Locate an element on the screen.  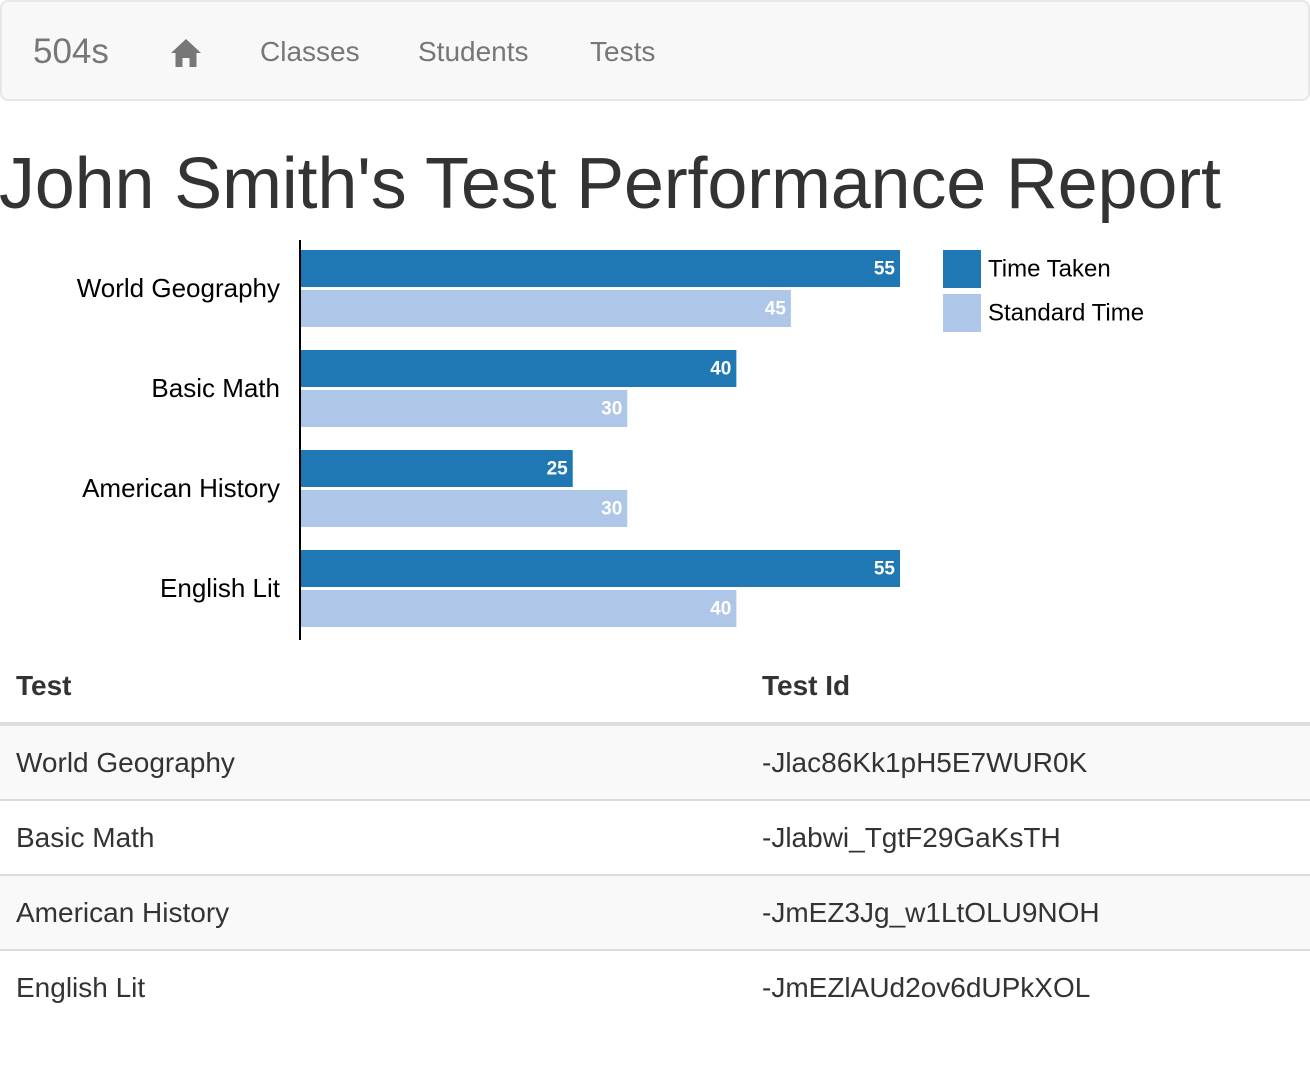
nav-classes-link: Classes is located at coordinates (310, 51).